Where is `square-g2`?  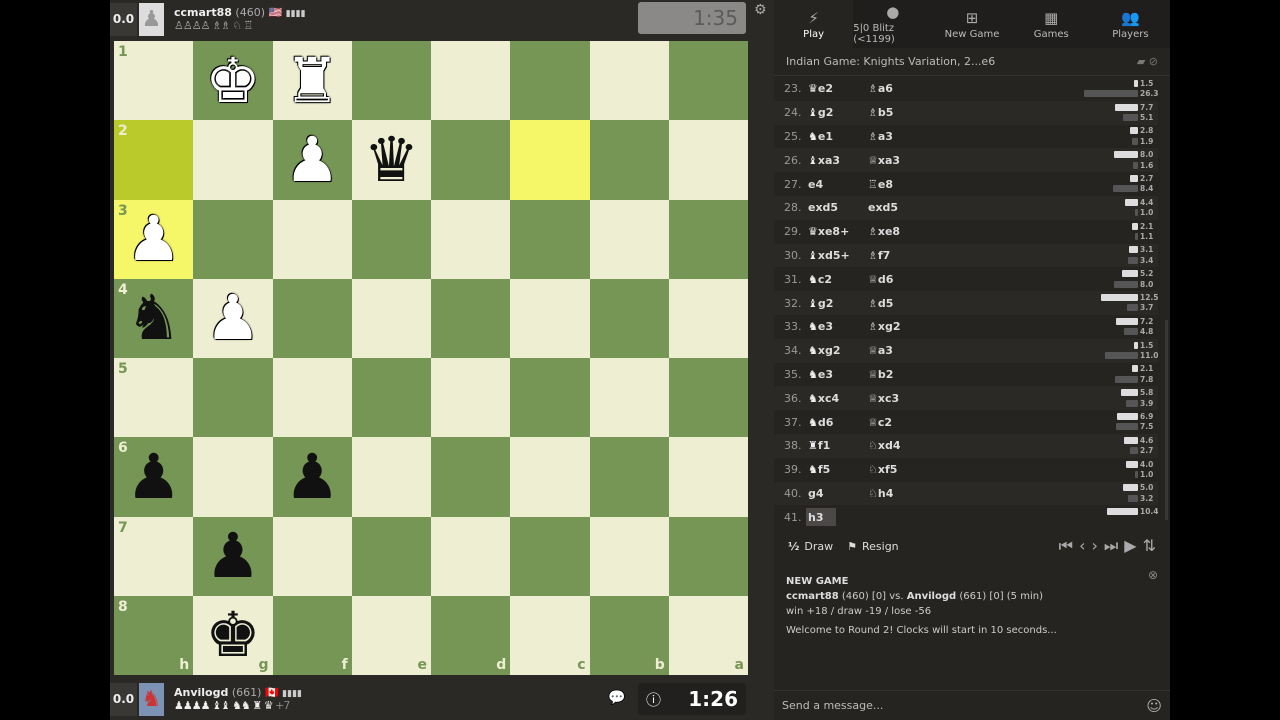
square-g2 is located at coordinates (233, 160).